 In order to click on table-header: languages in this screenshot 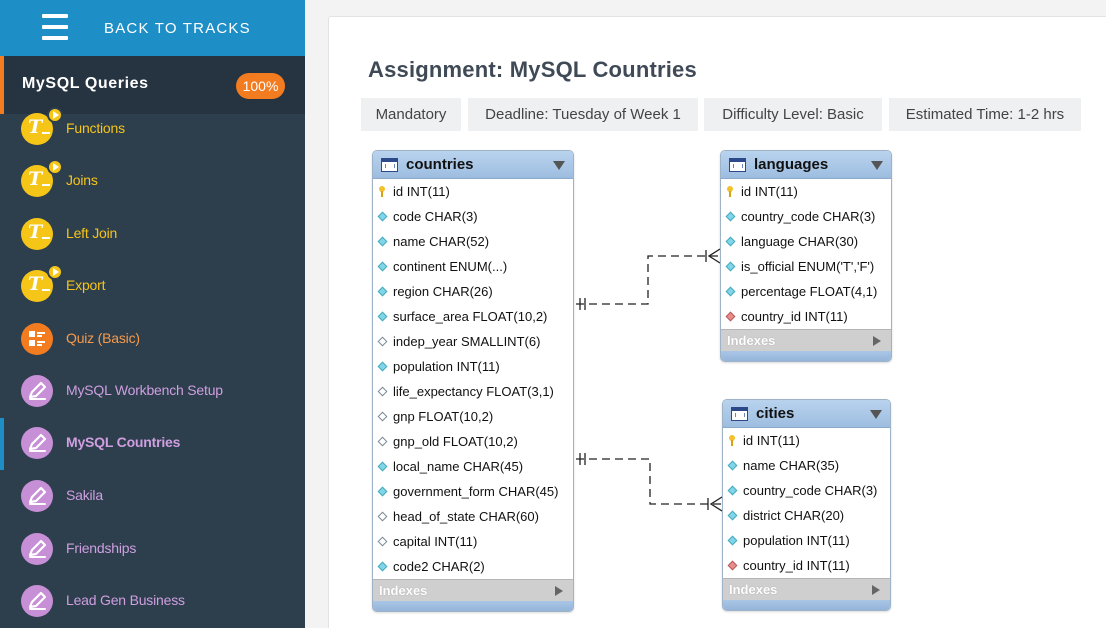, I will do `click(806, 165)`.